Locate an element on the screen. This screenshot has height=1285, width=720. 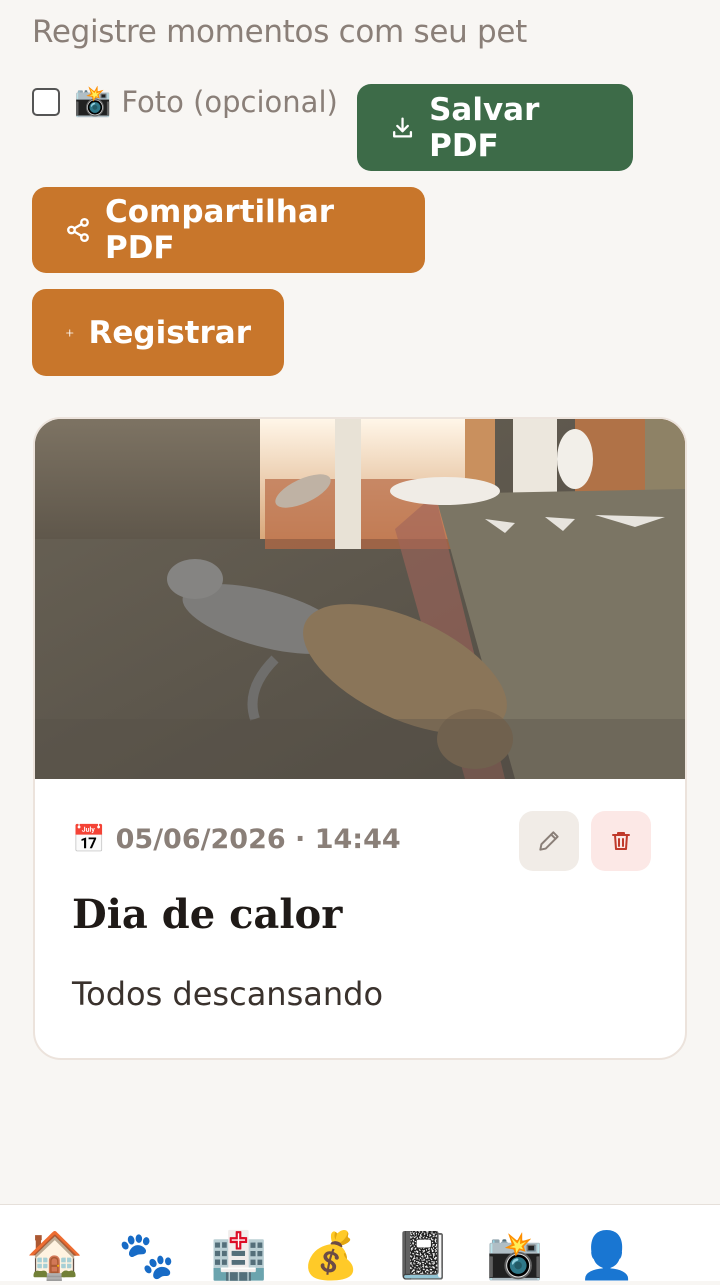
photo-option: 📸 Foto (opcional) is located at coordinates (185, 101).